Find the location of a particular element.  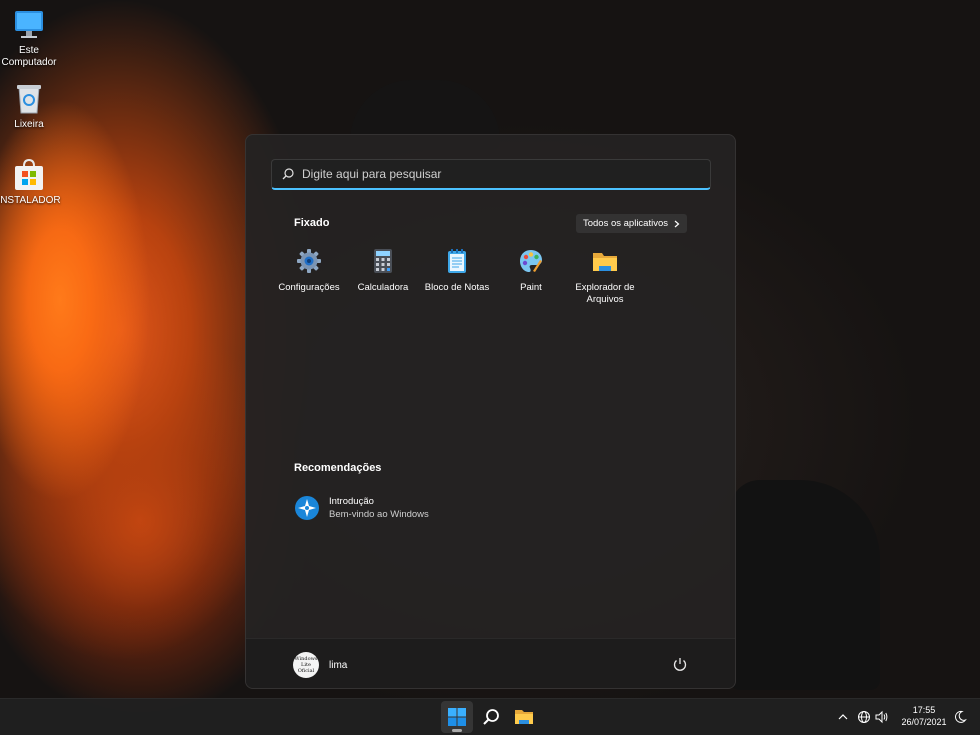

recommended-item-subtitle: Bem-vindo ao Windows is located at coordinates (379, 514).